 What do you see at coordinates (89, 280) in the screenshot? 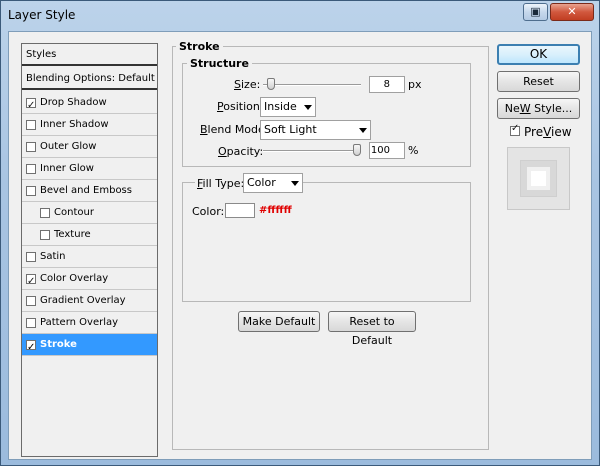
I see `style-item-color-overlay: Color Overlay` at bounding box center [89, 280].